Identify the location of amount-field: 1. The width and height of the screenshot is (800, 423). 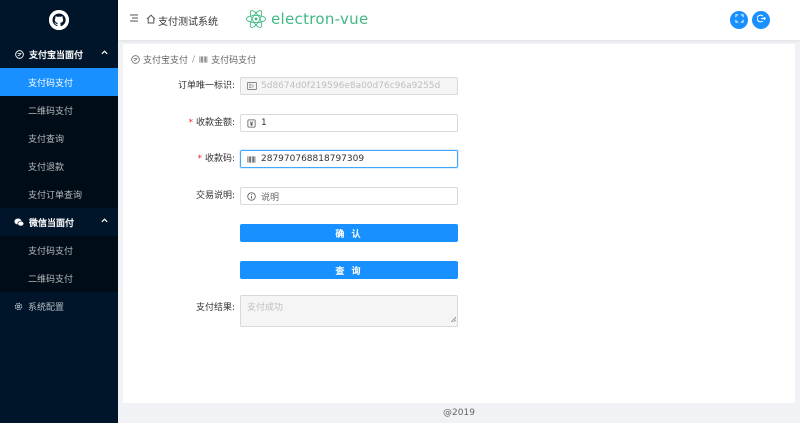
(349, 123).